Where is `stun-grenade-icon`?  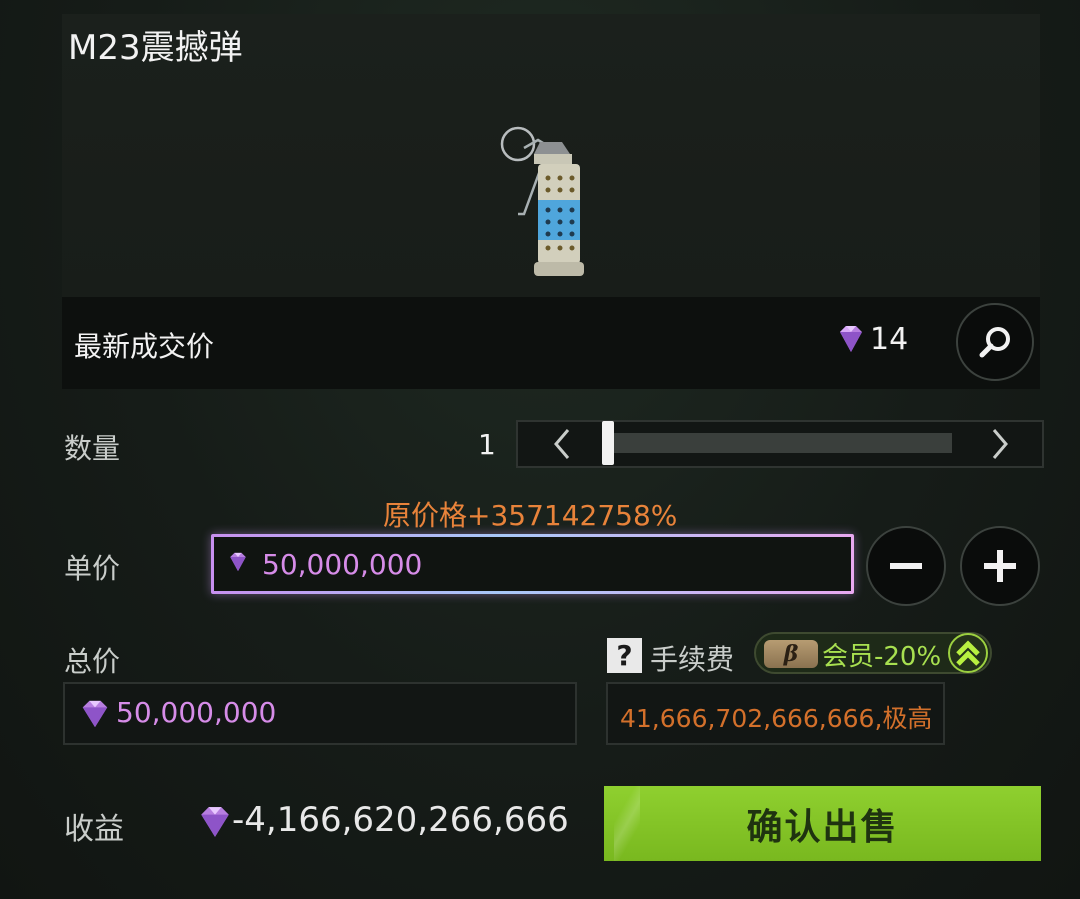
stun-grenade-icon is located at coordinates (542, 201).